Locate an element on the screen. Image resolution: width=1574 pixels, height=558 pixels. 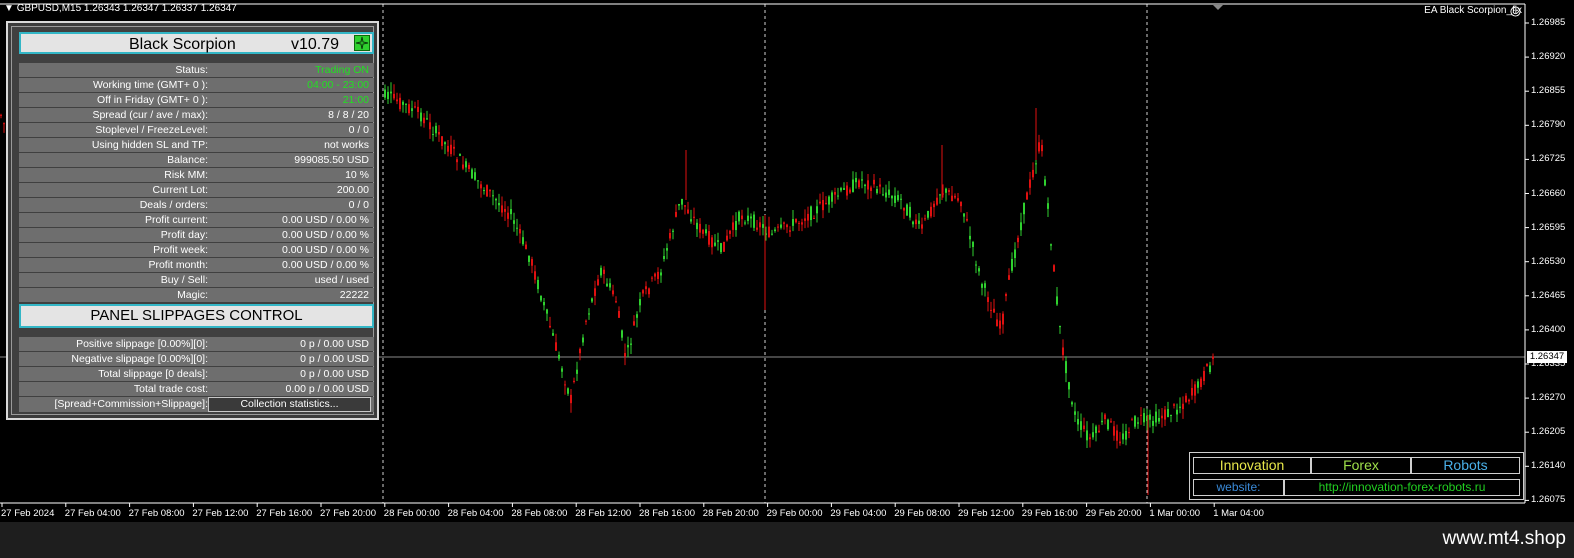
row-value: Trading ON is located at coordinates (342, 70).